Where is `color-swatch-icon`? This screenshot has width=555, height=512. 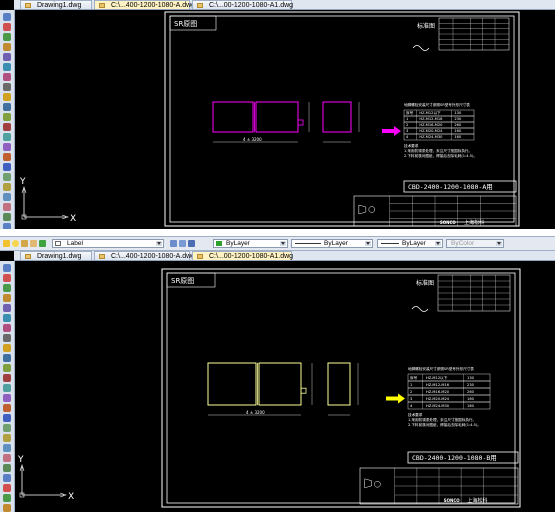
color-swatch-icon is located at coordinates (219, 243).